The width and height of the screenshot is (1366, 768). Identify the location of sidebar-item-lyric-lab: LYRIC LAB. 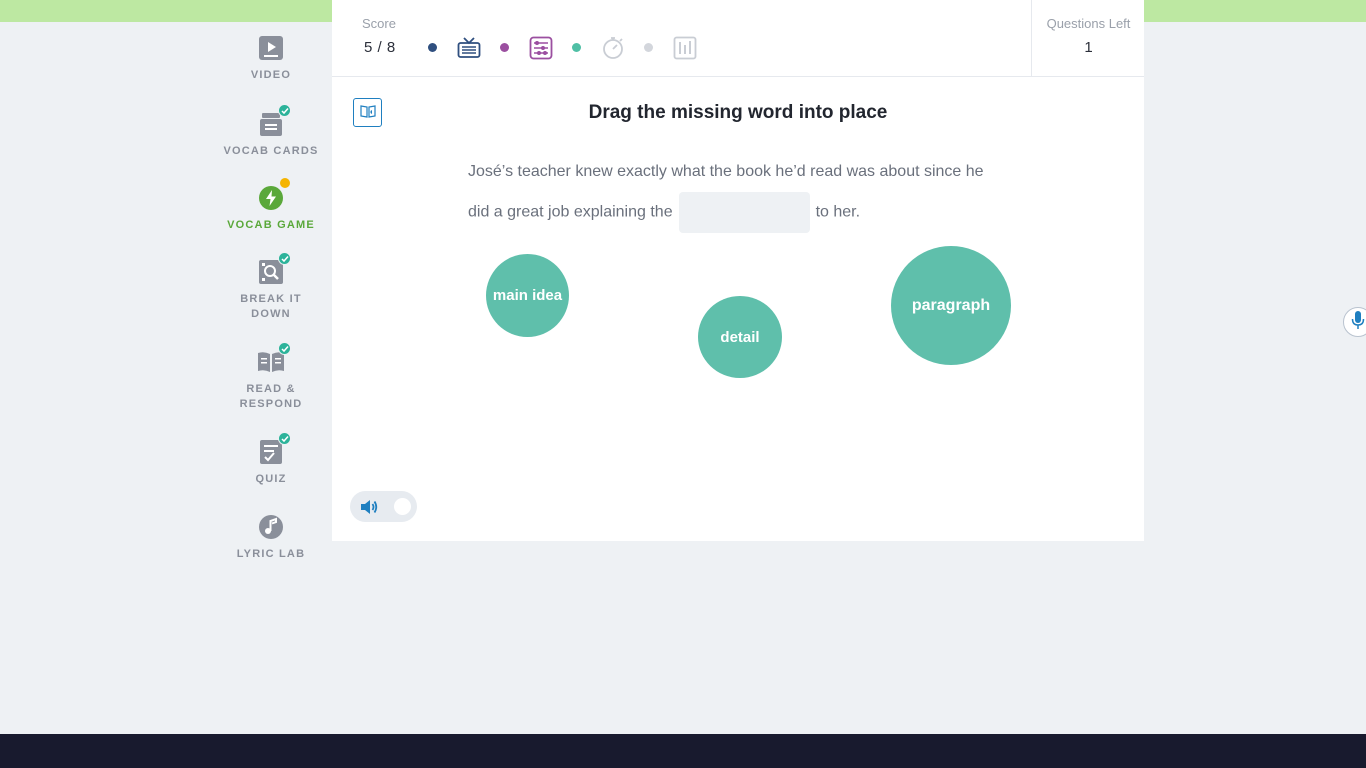
(271, 537).